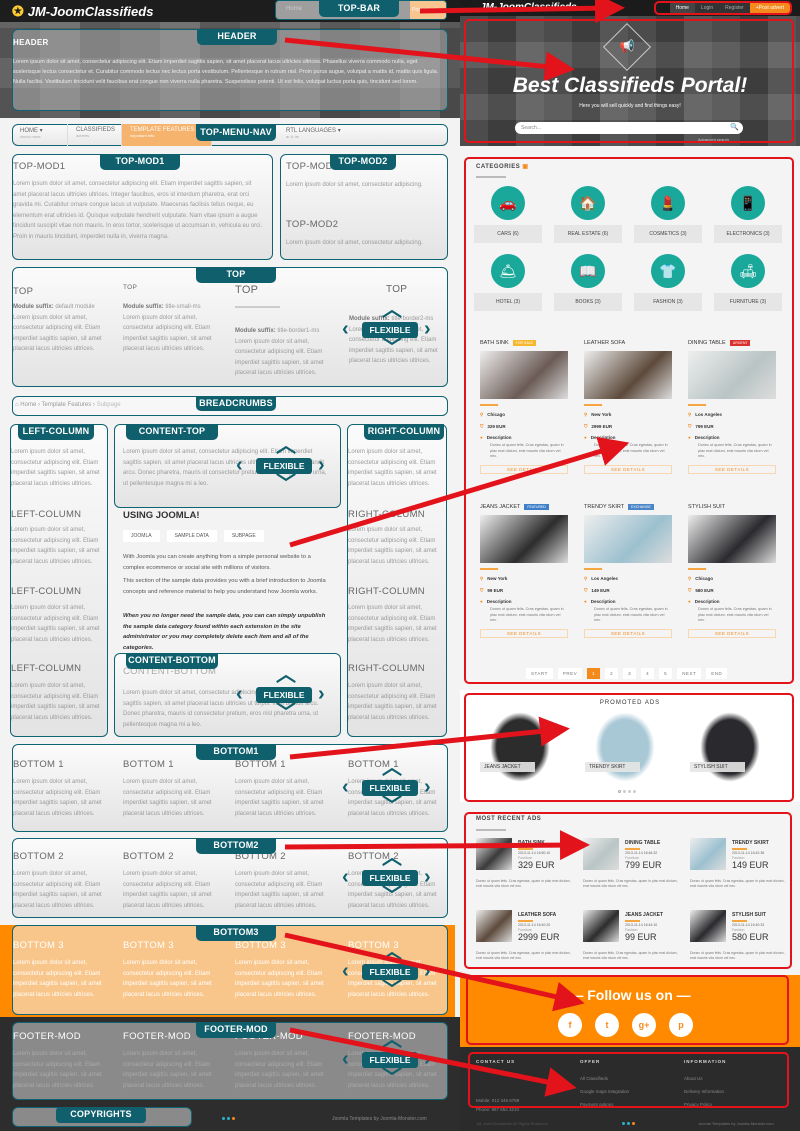 The image size is (800, 1131). I want to click on listing-title: JEANS JACKET, so click(500, 507).